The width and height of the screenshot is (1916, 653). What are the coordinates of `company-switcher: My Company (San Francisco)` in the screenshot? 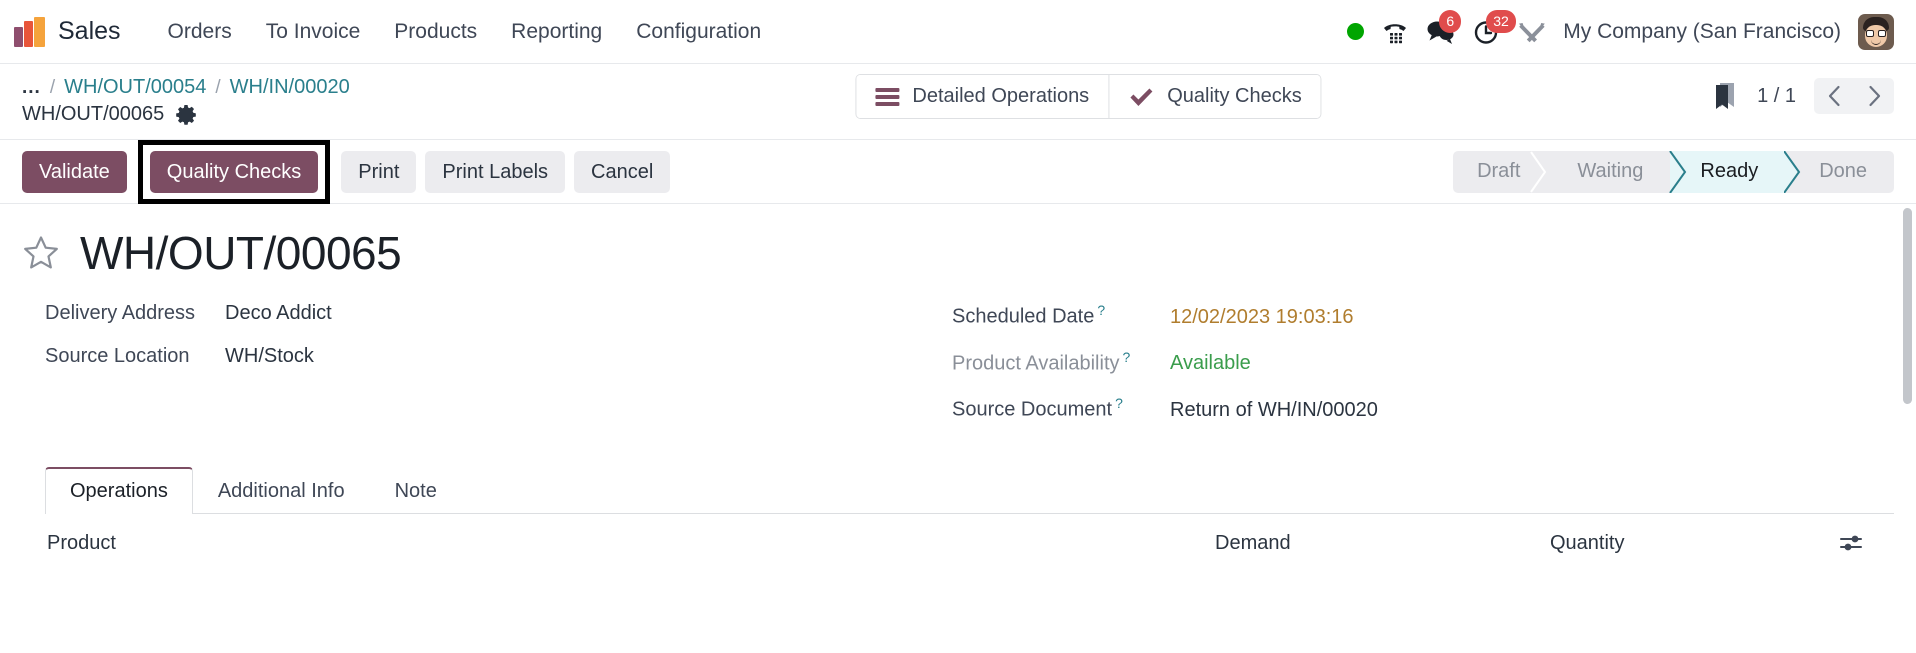 It's located at (1702, 32).